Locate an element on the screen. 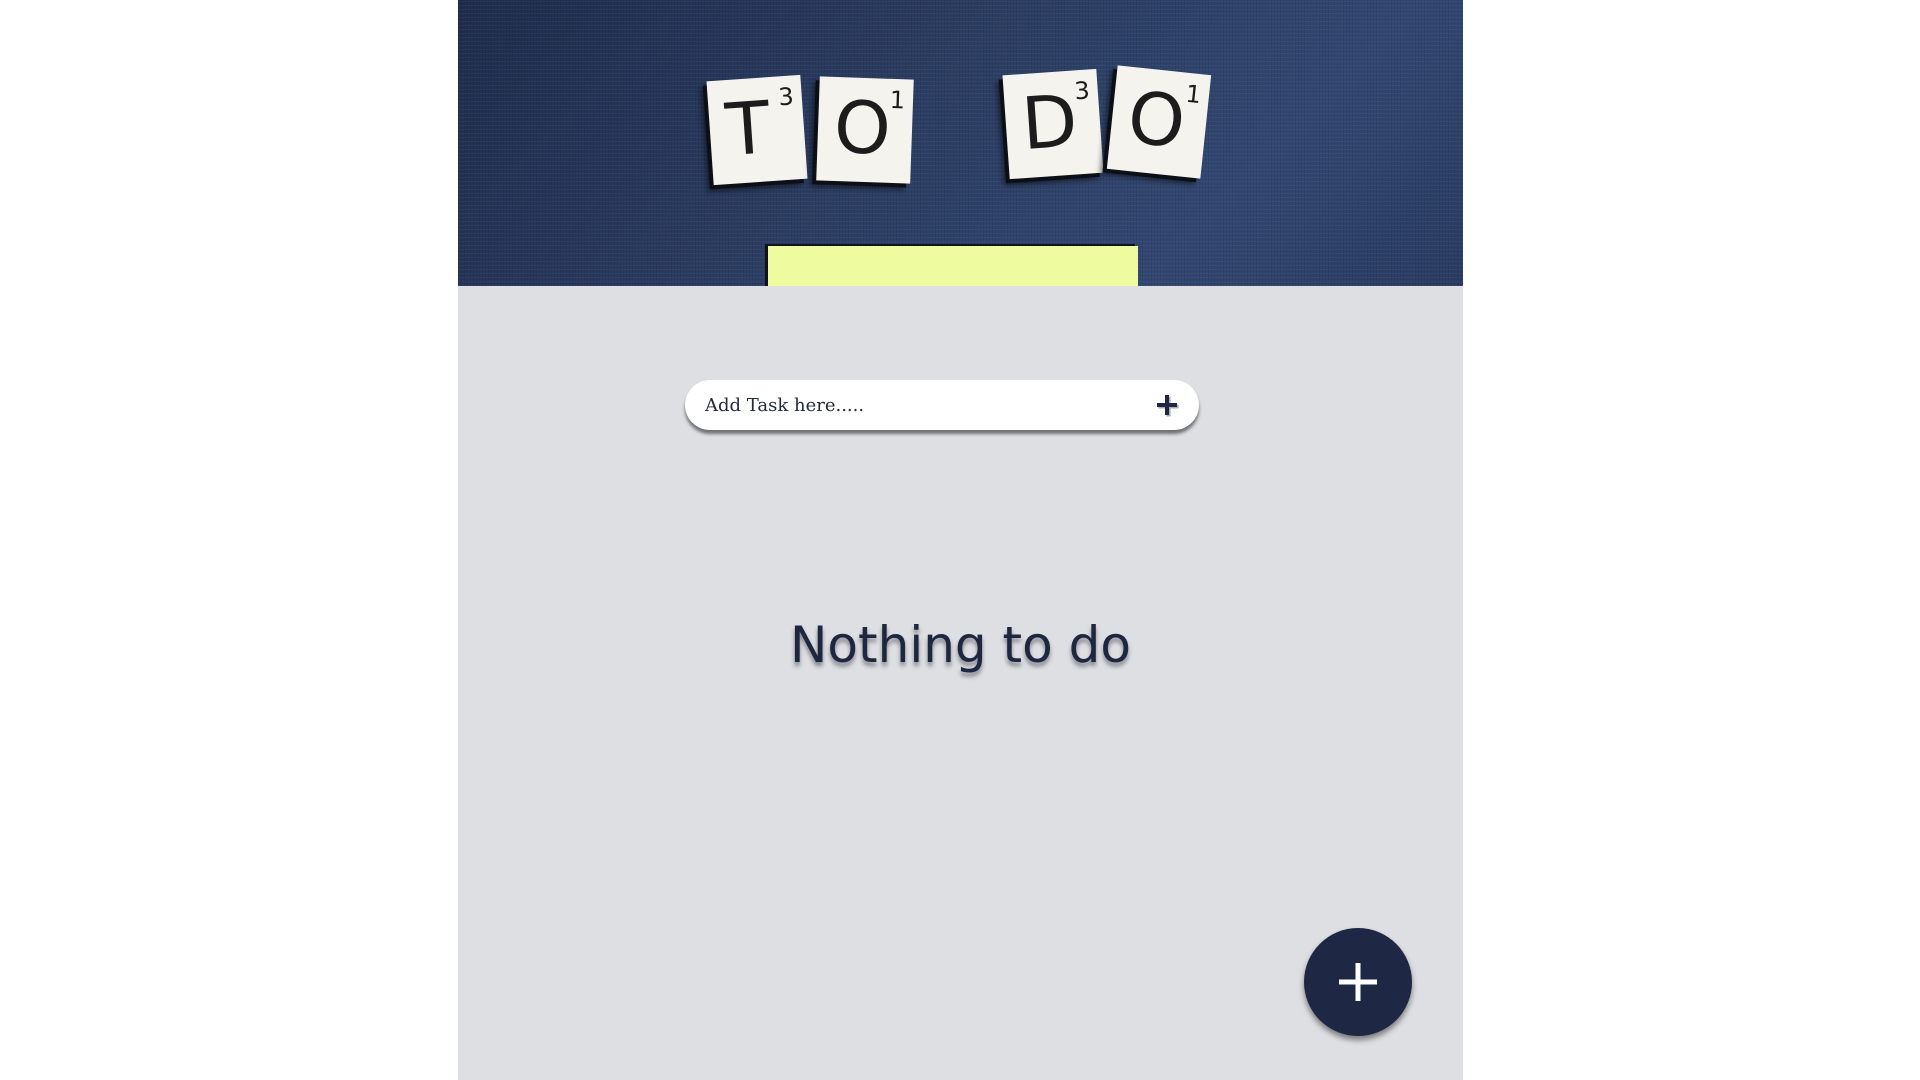  tile-letter: D is located at coordinates (1050, 122).